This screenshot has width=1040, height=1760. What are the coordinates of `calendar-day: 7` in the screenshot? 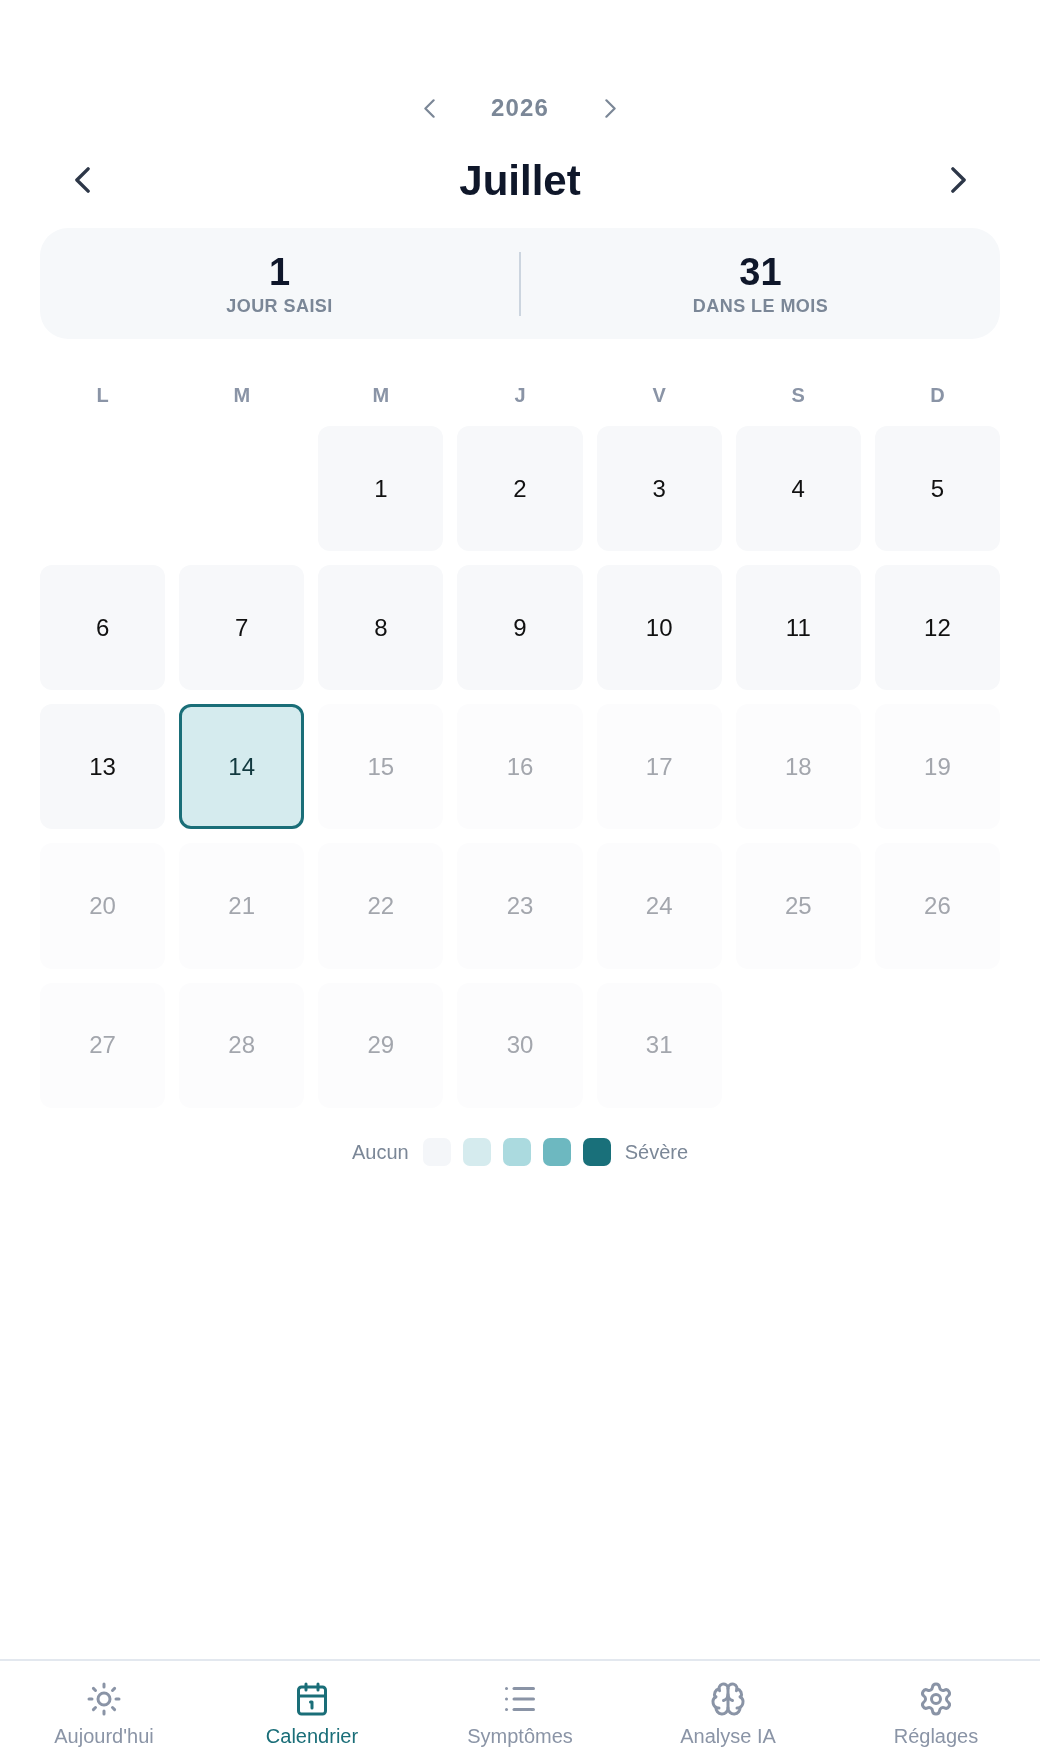 It's located at (242, 628).